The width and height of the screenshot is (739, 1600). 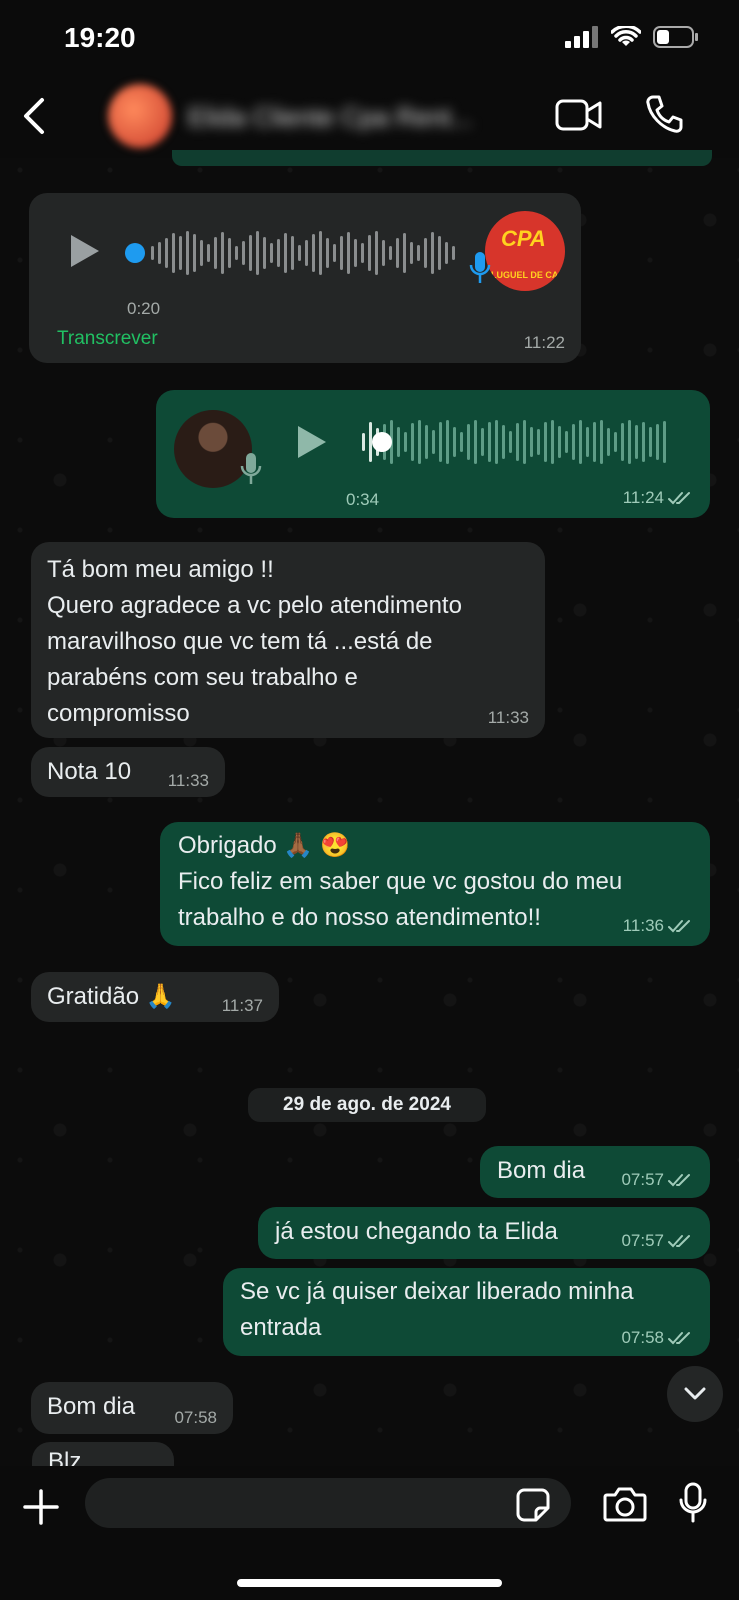 I want to click on message-input, so click(x=328, y=1503).